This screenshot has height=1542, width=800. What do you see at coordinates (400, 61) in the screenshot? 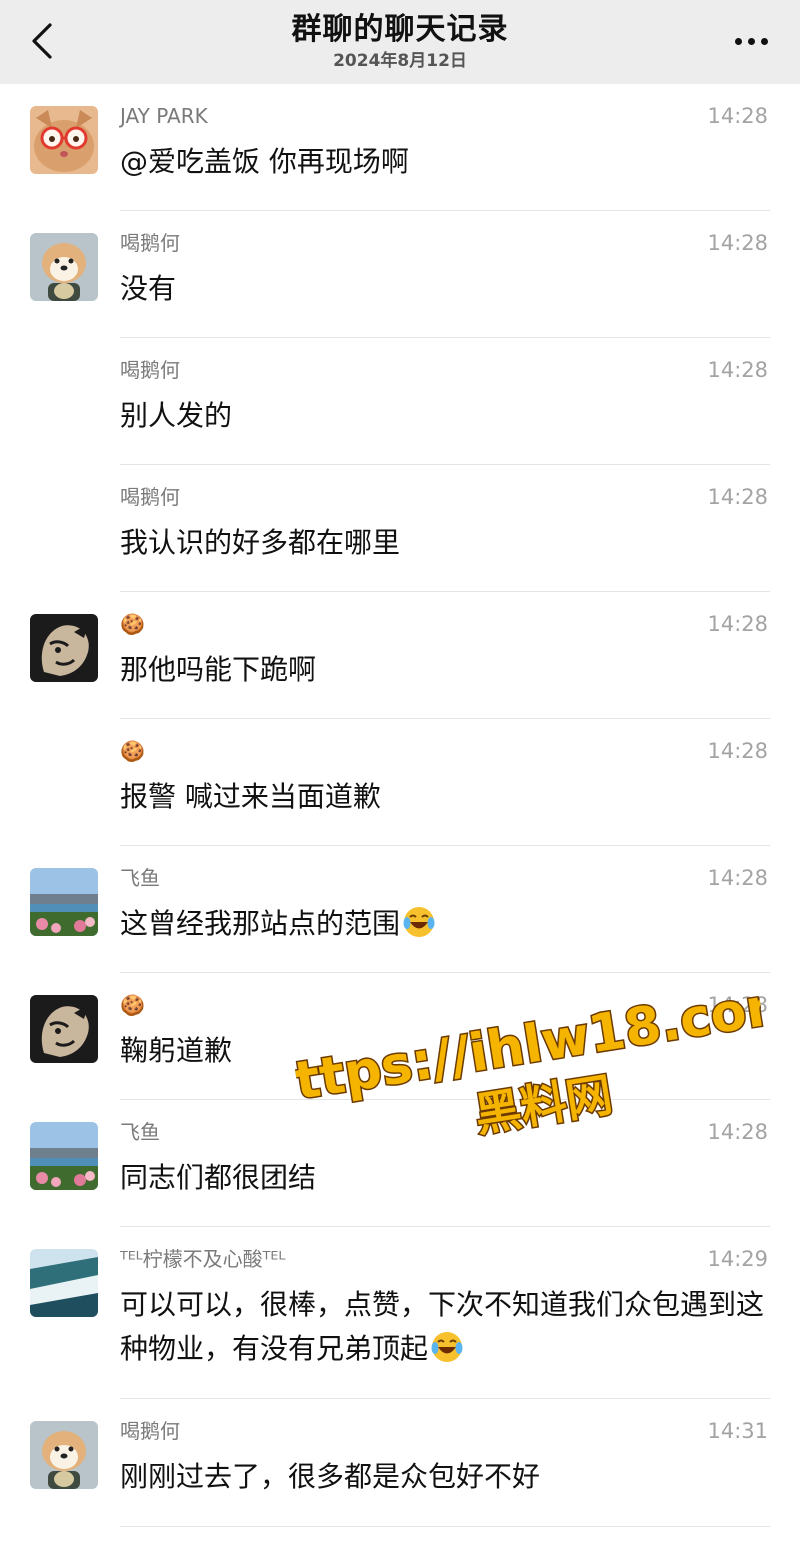
I see `page-date: 2024年8月12日` at bounding box center [400, 61].